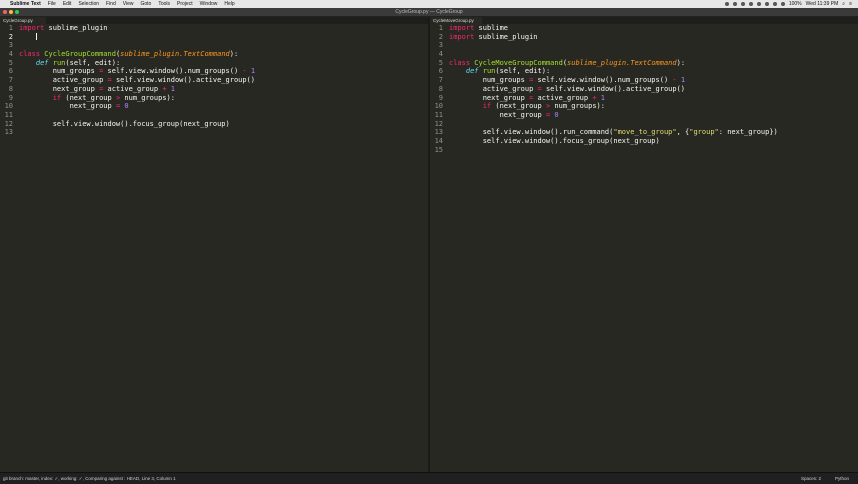 This screenshot has width=858, height=484. What do you see at coordinates (496, 114) in the screenshot?
I see `code-line: 11 next_group = 0` at bounding box center [496, 114].